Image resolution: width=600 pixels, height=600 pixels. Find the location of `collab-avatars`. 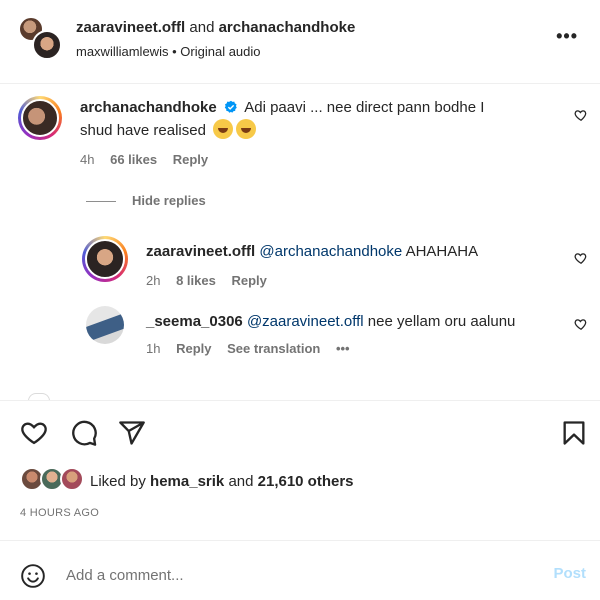

collab-avatars is located at coordinates (40, 38).